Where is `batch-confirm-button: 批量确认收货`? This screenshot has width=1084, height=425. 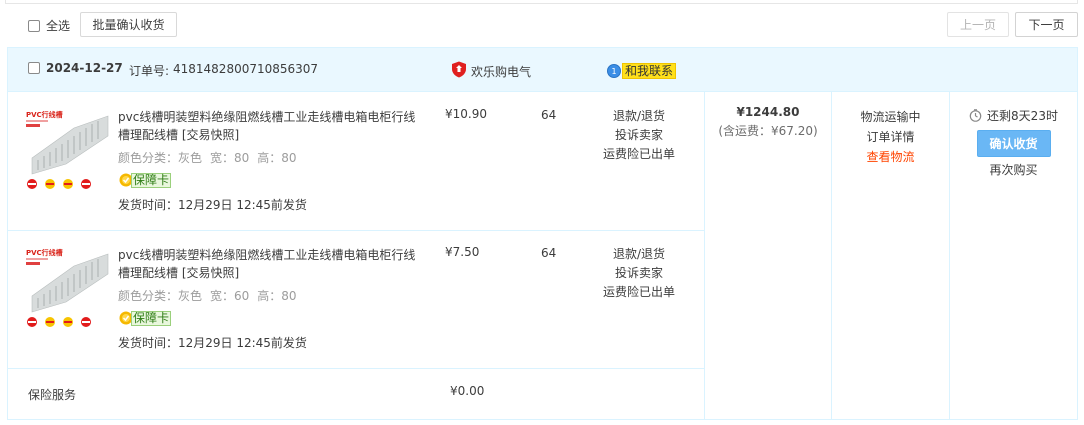 batch-confirm-button: 批量确认收货 is located at coordinates (128, 24).